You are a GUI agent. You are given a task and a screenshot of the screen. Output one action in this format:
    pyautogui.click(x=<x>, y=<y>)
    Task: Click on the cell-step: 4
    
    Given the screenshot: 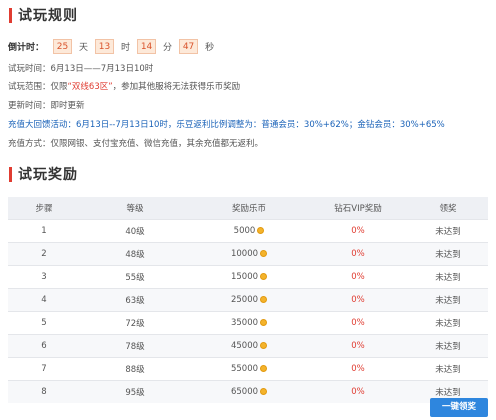 What is the action you would take?
    pyautogui.click(x=44, y=299)
    